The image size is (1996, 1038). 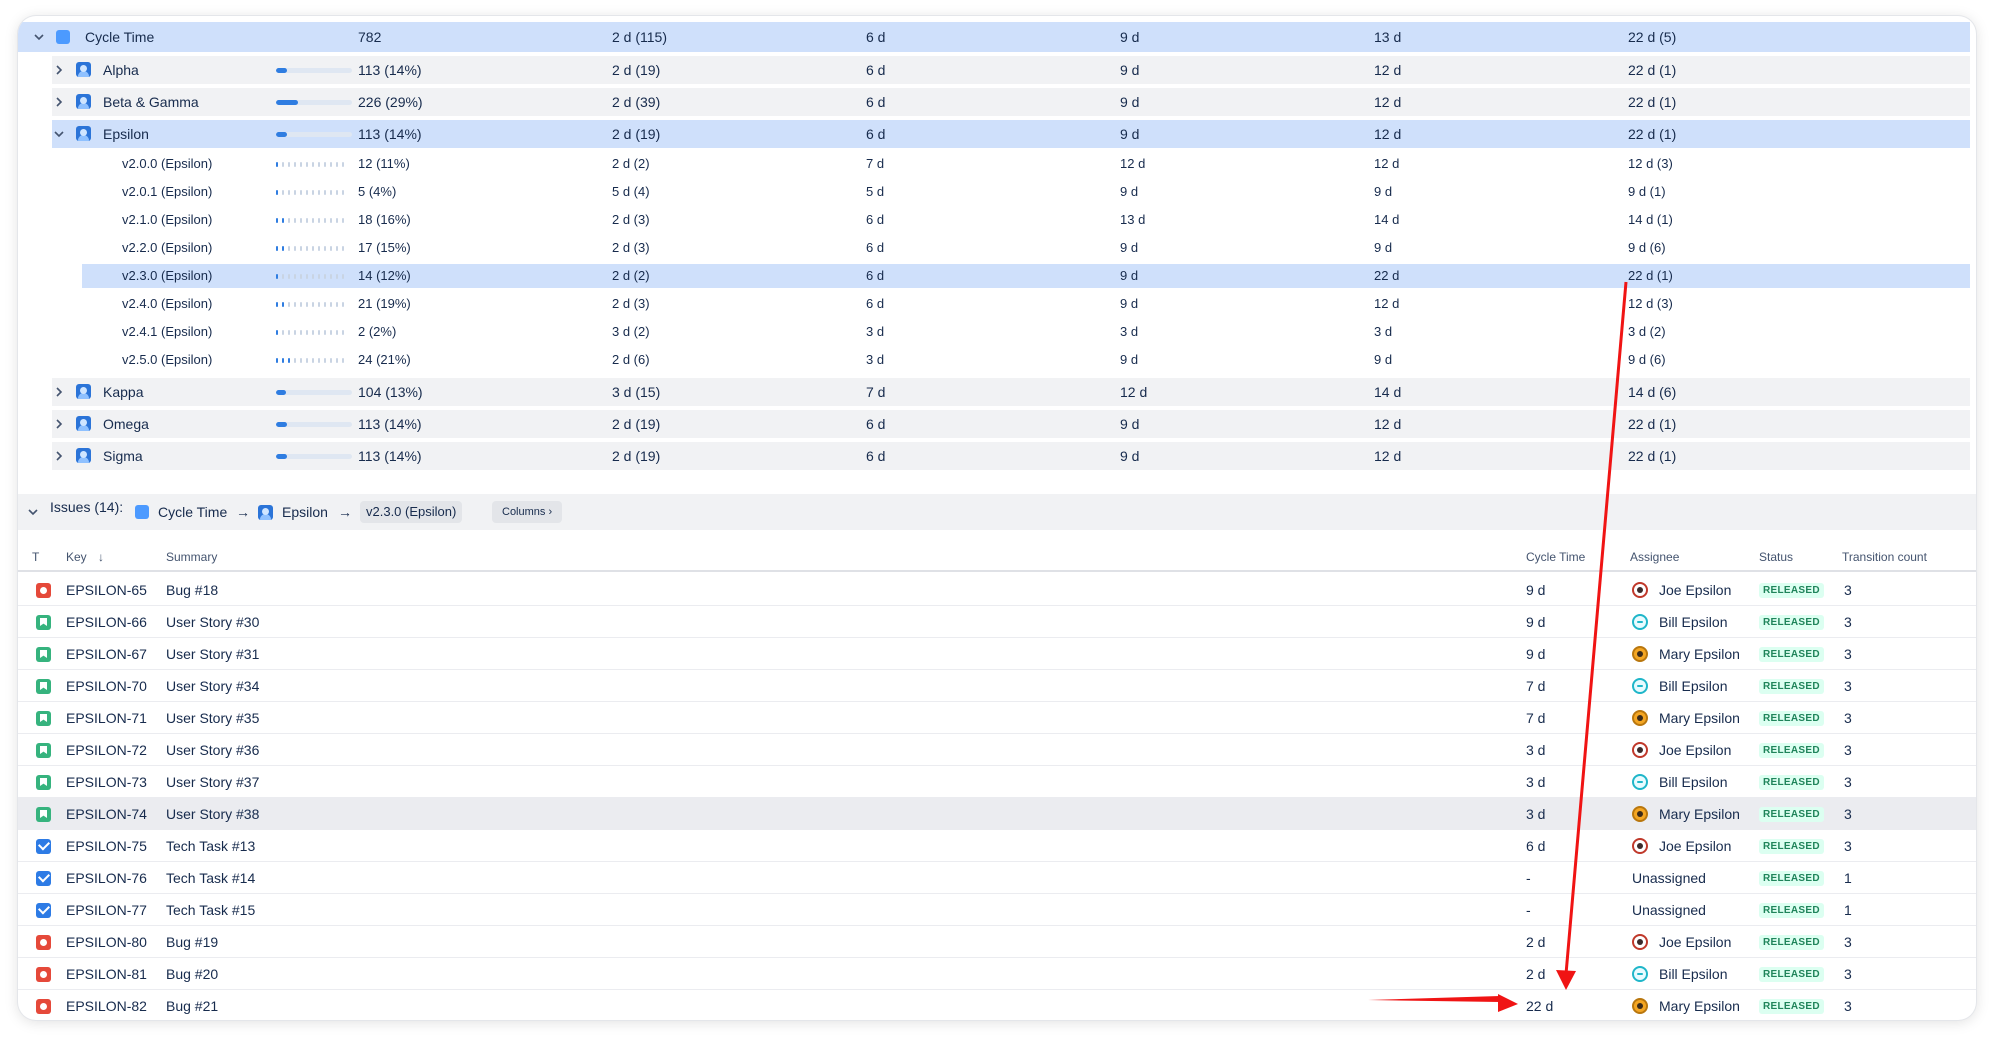 What do you see at coordinates (210, 846) in the screenshot?
I see `issue-summary: Tech Task #13` at bounding box center [210, 846].